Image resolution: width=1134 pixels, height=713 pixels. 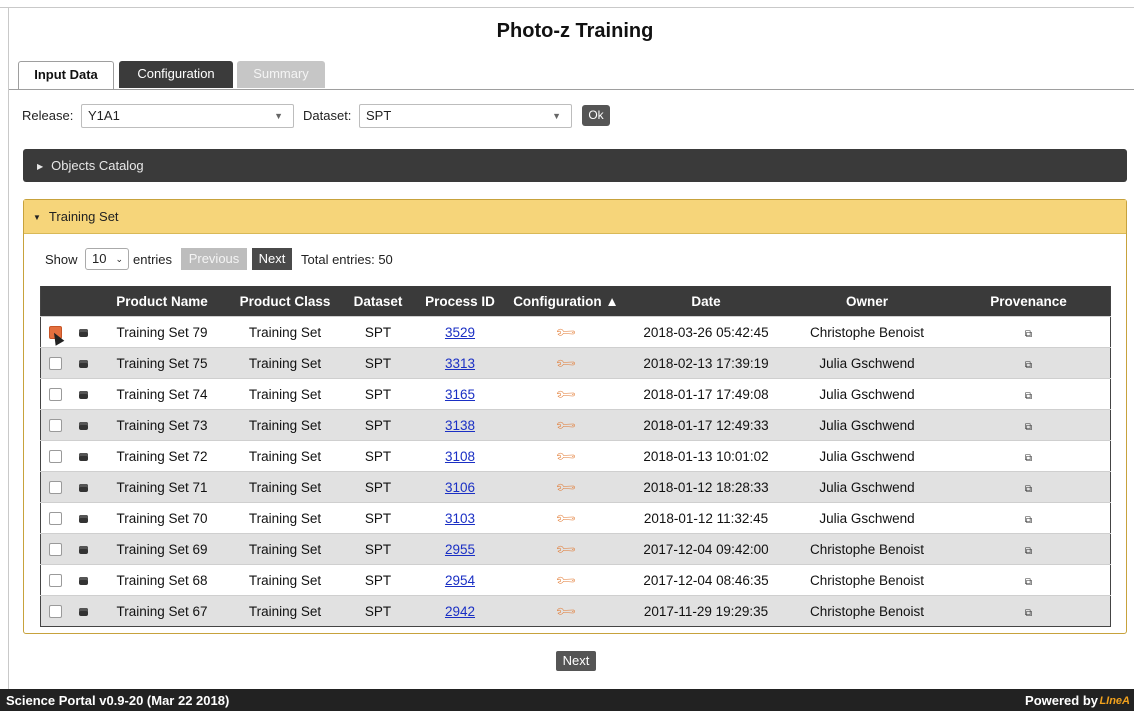 I want to click on page-title: Photo-z Training, so click(x=575, y=31).